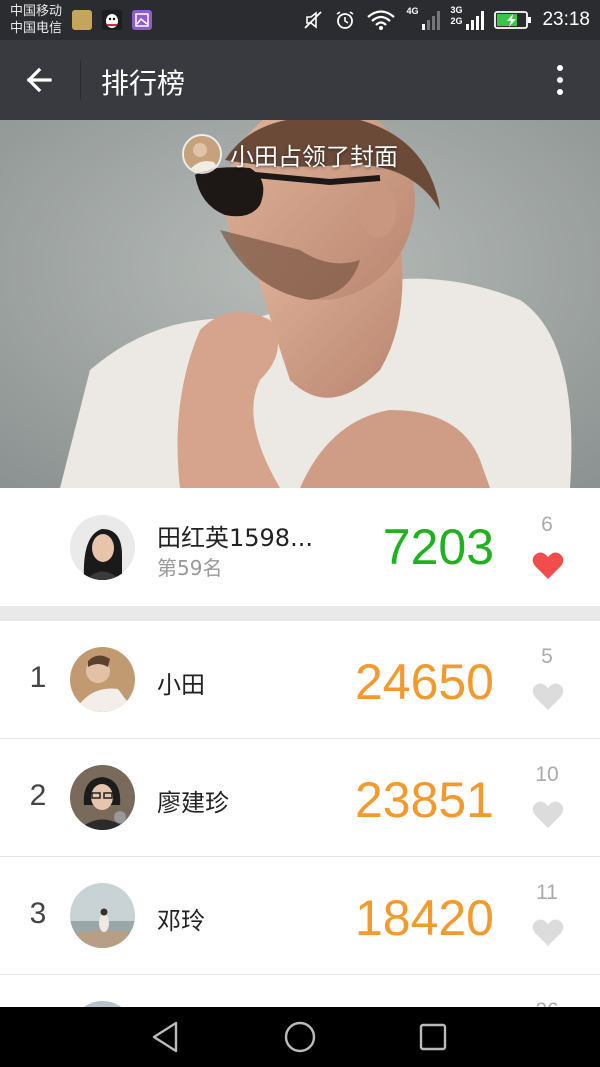 This screenshot has width=600, height=1067. Describe the element at coordinates (181, 921) in the screenshot. I see `user-name: 邓玲` at that location.